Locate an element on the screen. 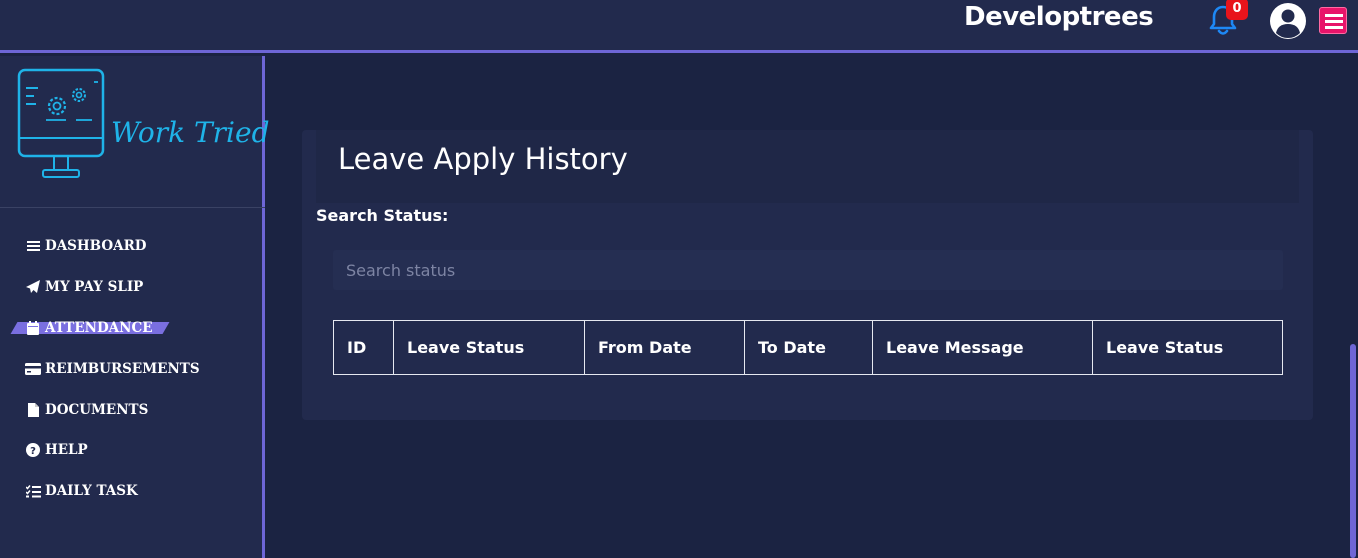 Image resolution: width=1358 pixels, height=558 pixels. question-circle-icon: ? is located at coordinates (33, 450).